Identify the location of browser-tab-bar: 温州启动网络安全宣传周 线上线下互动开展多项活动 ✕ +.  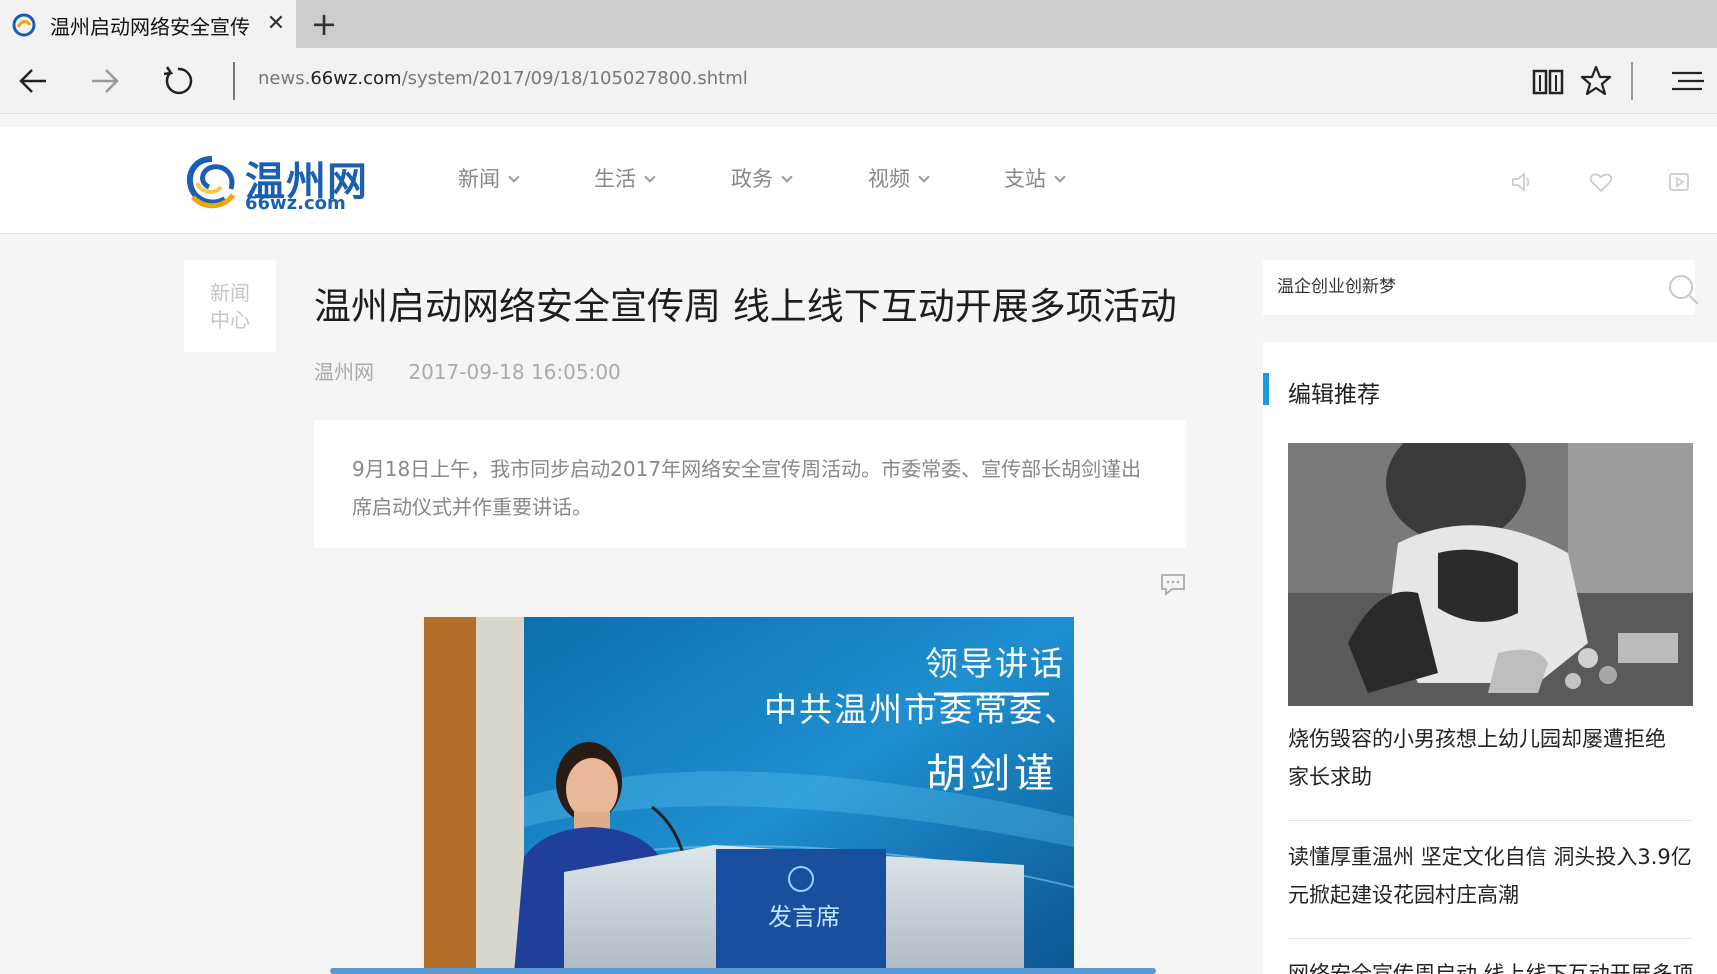
(858, 24).